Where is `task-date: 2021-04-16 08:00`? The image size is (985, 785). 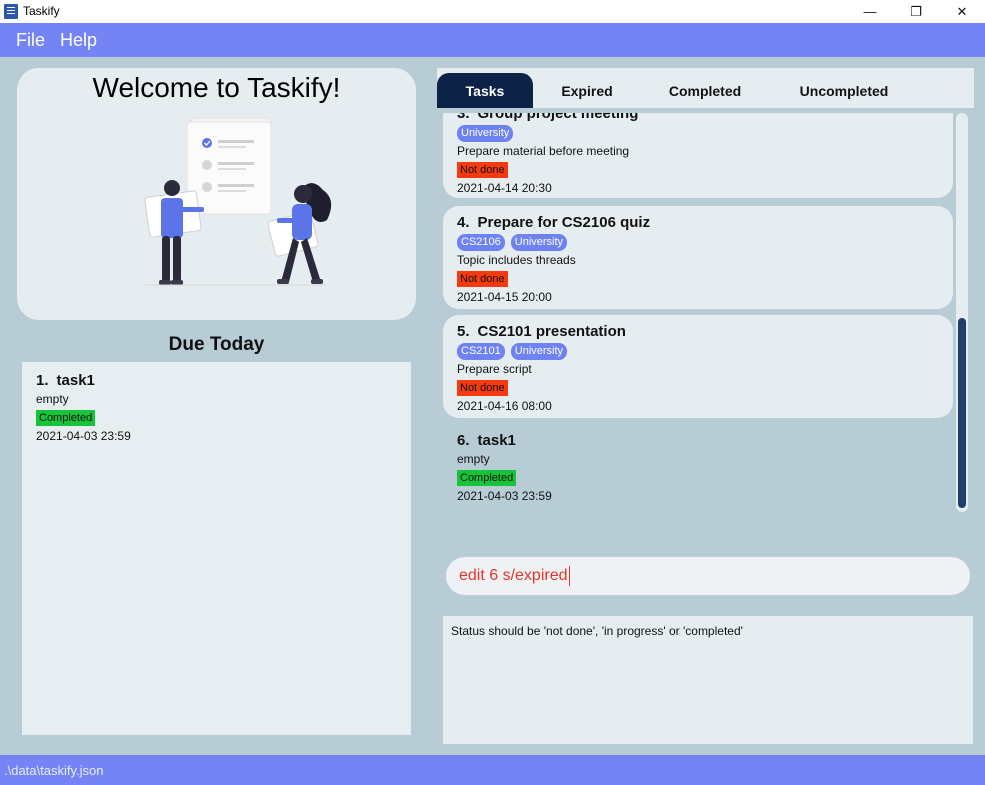
task-date: 2021-04-16 08:00 is located at coordinates (504, 406).